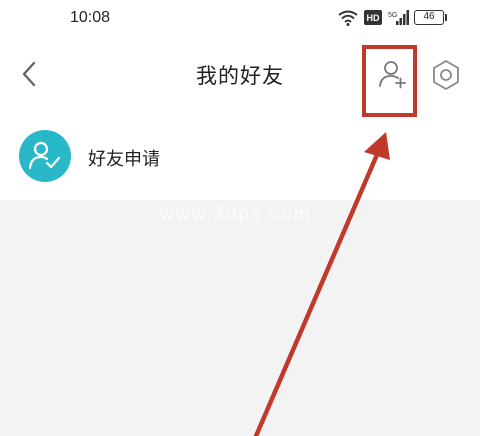 The image size is (480, 436). Describe the element at coordinates (90, 17) in the screenshot. I see `status-time: 10:08` at that location.